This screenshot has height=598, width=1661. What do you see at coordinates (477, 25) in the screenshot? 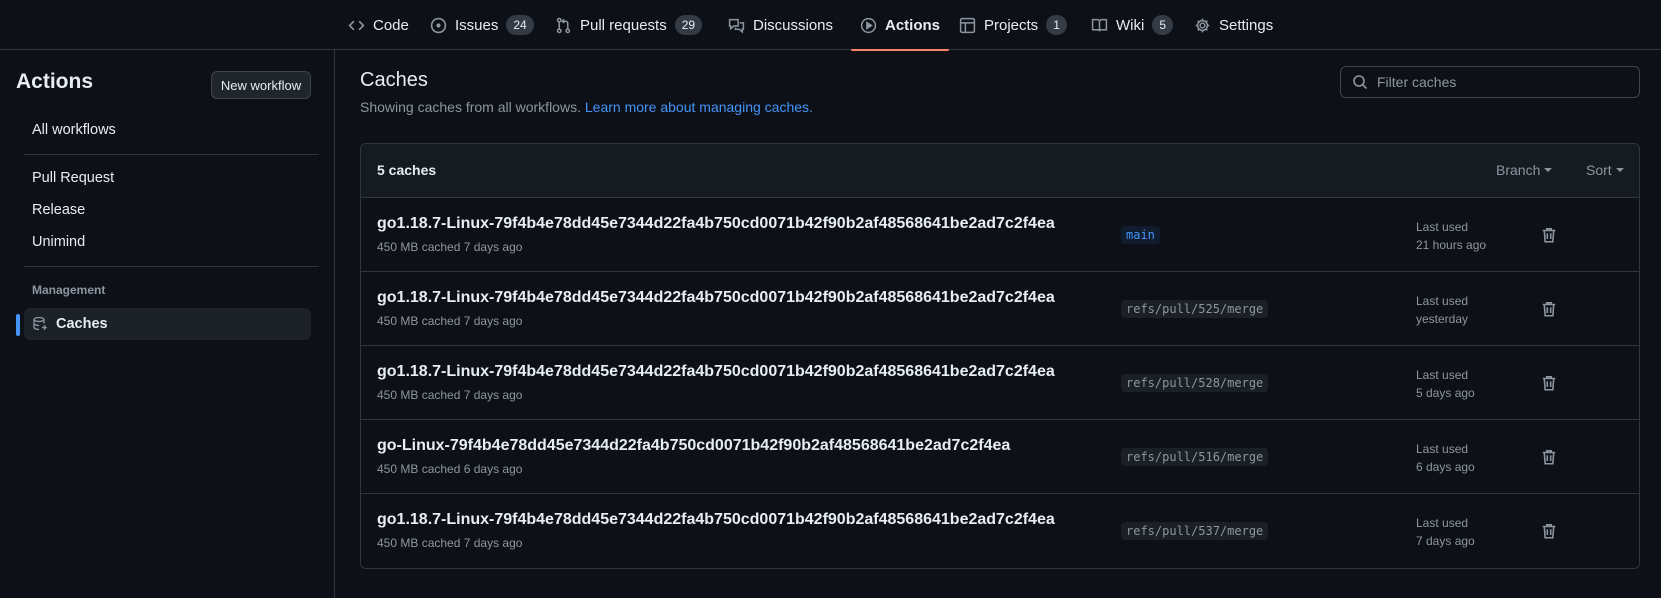
I see `tab-label: Issues` at bounding box center [477, 25].